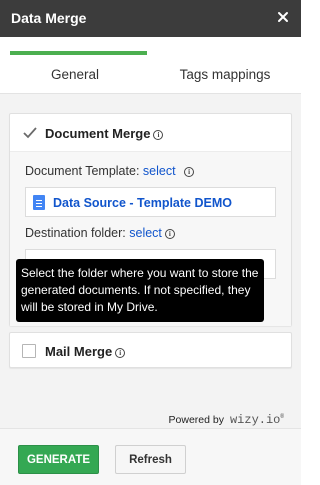 This screenshot has width=320, height=485. What do you see at coordinates (225, 74) in the screenshot?
I see `tab-tags-mappings-label: Tags mappings` at bounding box center [225, 74].